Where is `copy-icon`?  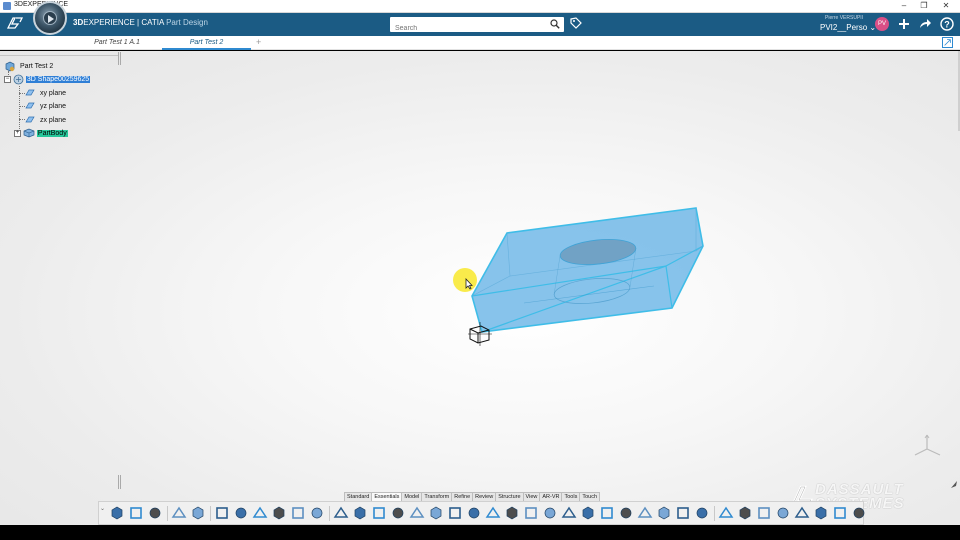
copy-icon is located at coordinates (136, 513).